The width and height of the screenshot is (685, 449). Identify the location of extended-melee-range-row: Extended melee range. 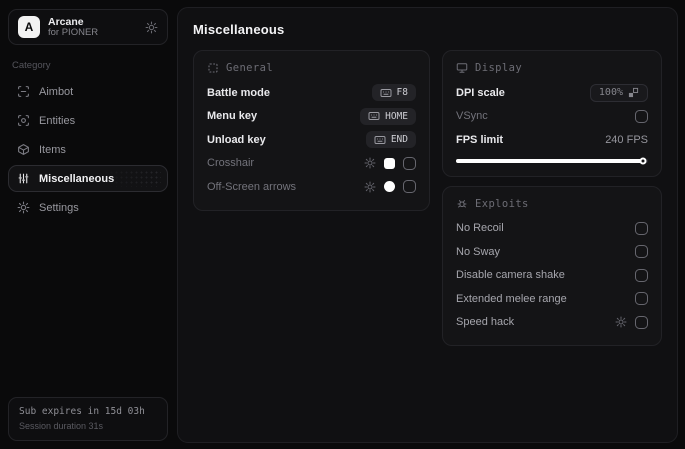
(552, 299).